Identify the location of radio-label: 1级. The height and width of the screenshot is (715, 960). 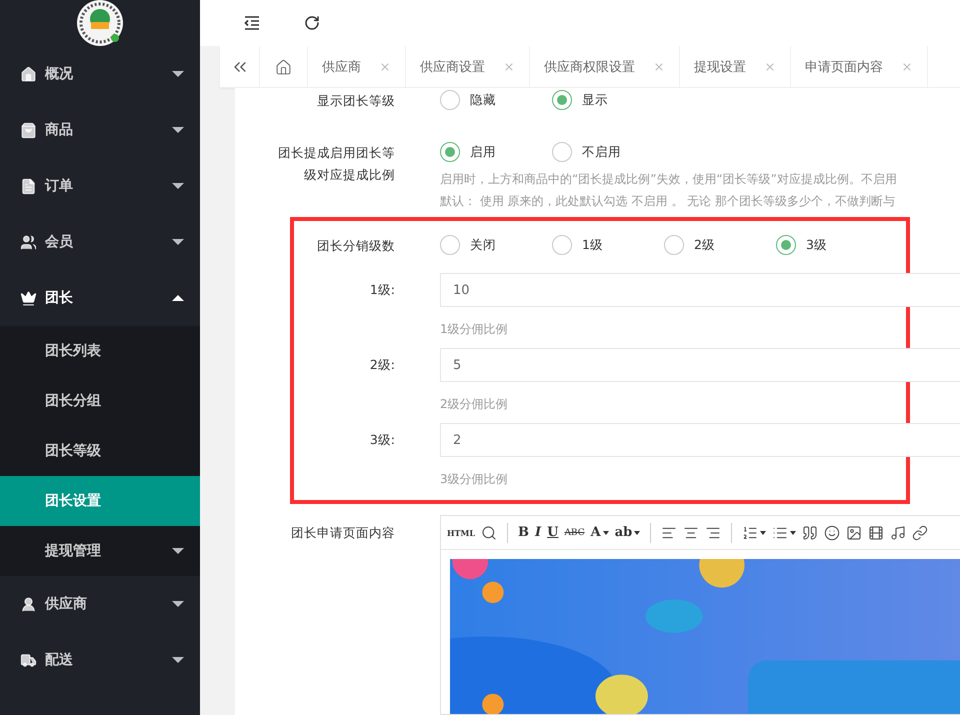
(592, 245).